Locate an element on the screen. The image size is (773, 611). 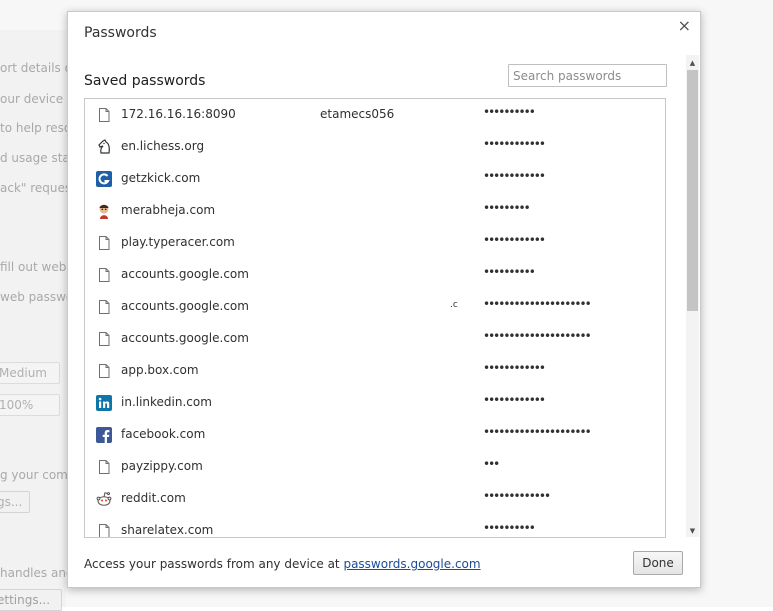
scroll-down-arrow-icon: ▼ is located at coordinates (692, 531).